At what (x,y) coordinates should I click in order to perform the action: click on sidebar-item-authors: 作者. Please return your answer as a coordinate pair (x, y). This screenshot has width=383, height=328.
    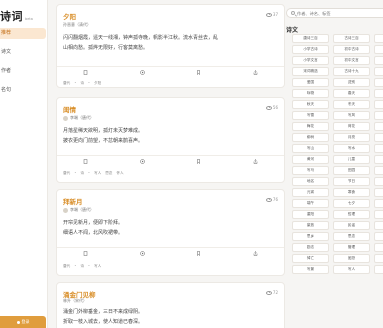
    Looking at the image, I should click on (23, 71).